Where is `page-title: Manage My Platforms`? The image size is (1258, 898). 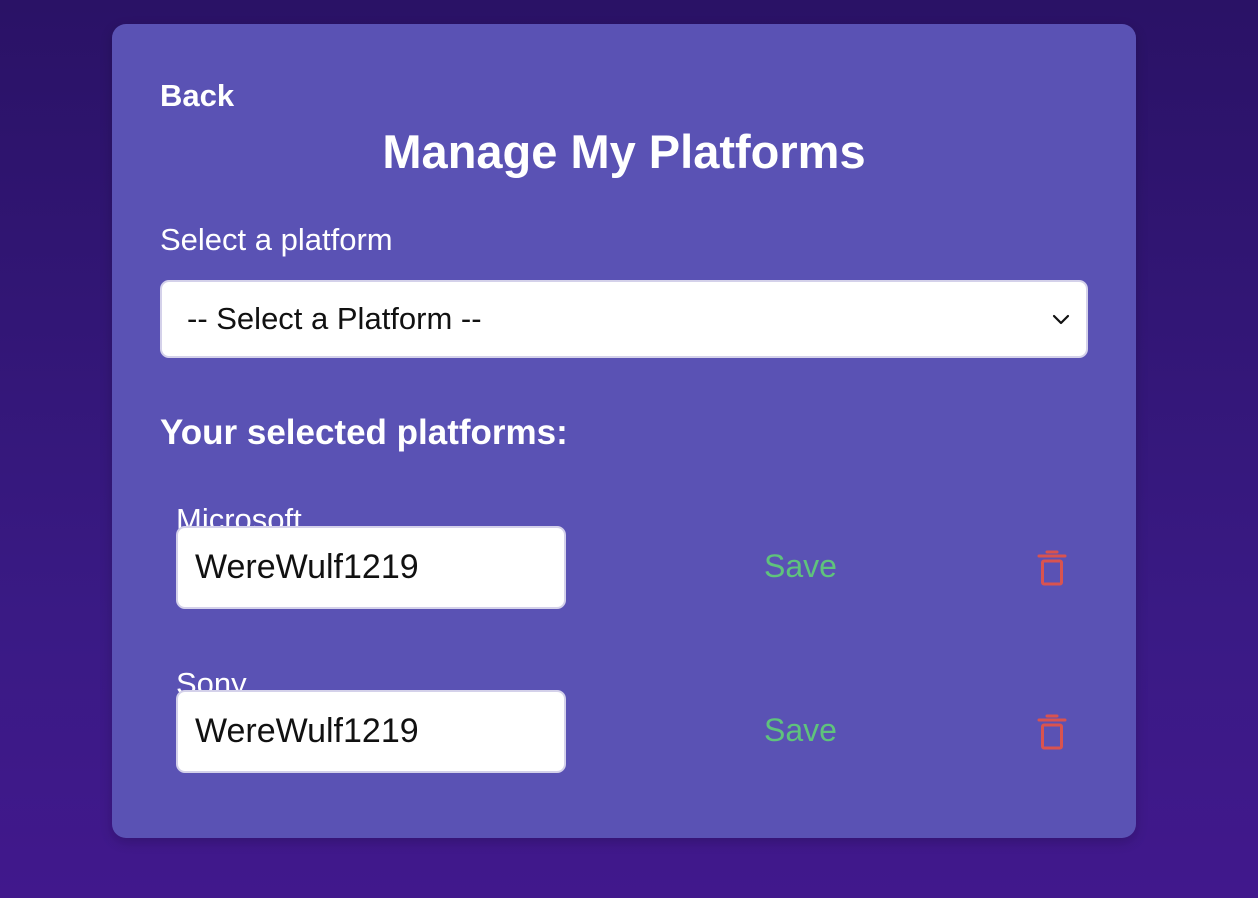 page-title: Manage My Platforms is located at coordinates (624, 151).